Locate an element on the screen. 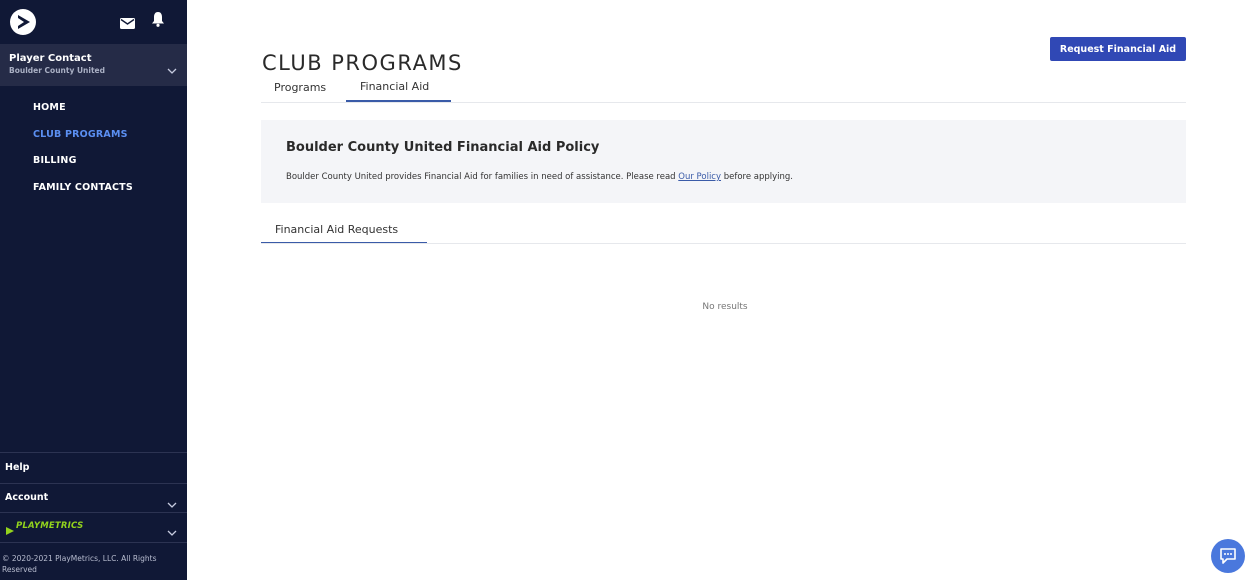 This screenshot has width=1253, height=580. profile-club: Boulder County United is located at coordinates (57, 70).